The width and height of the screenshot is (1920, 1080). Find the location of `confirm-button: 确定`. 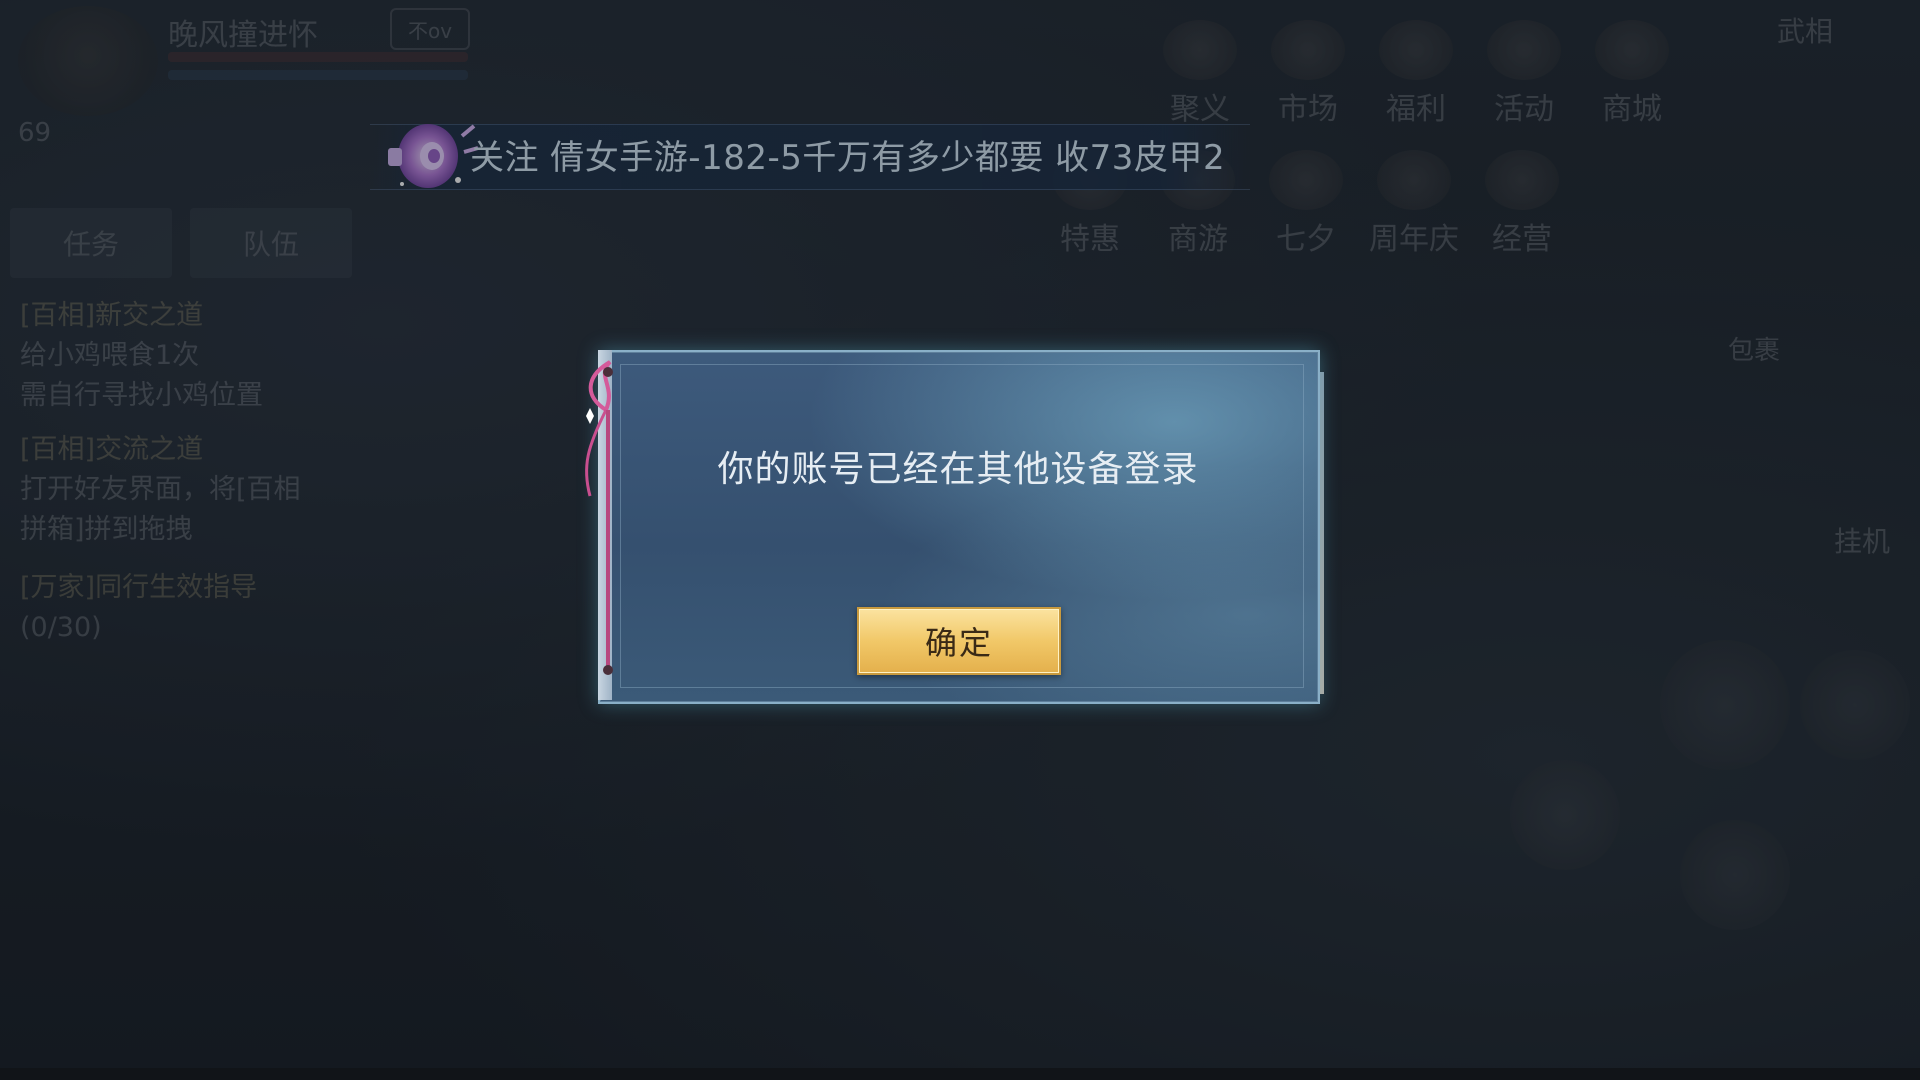

confirm-button: 确定 is located at coordinates (959, 641).